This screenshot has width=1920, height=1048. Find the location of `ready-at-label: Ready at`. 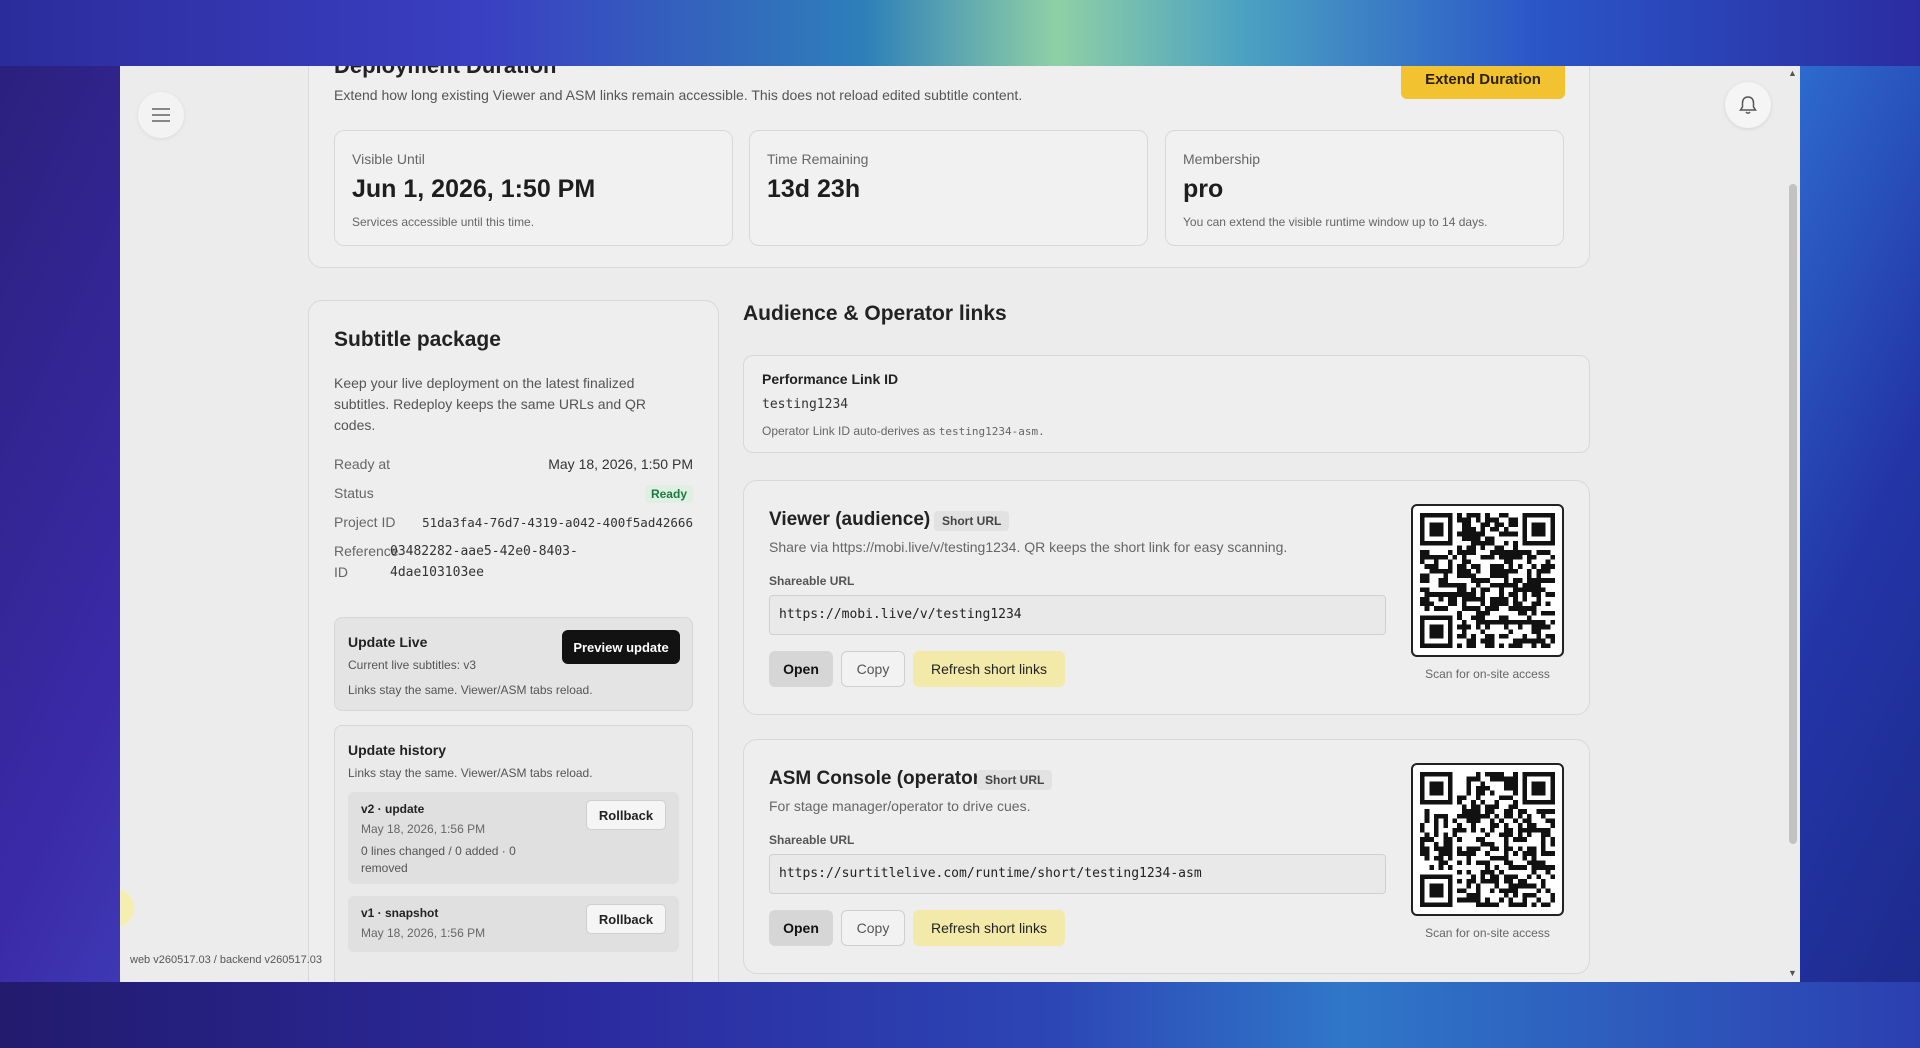

ready-at-label: Ready at is located at coordinates (362, 464).